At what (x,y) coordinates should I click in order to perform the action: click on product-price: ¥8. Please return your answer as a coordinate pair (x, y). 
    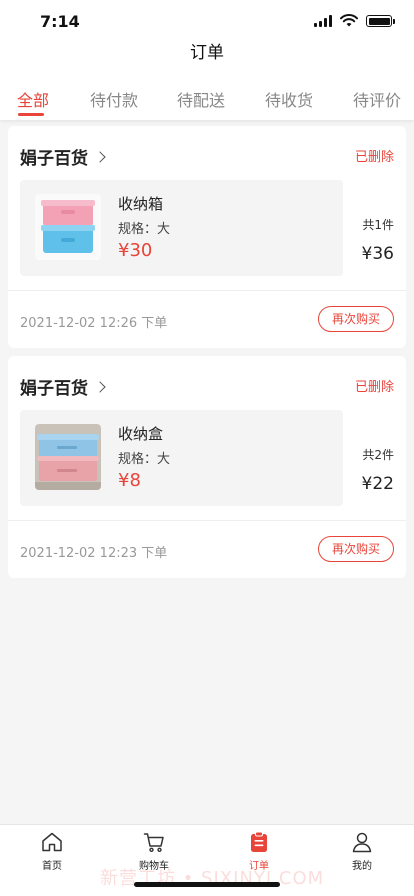
    Looking at the image, I should click on (129, 480).